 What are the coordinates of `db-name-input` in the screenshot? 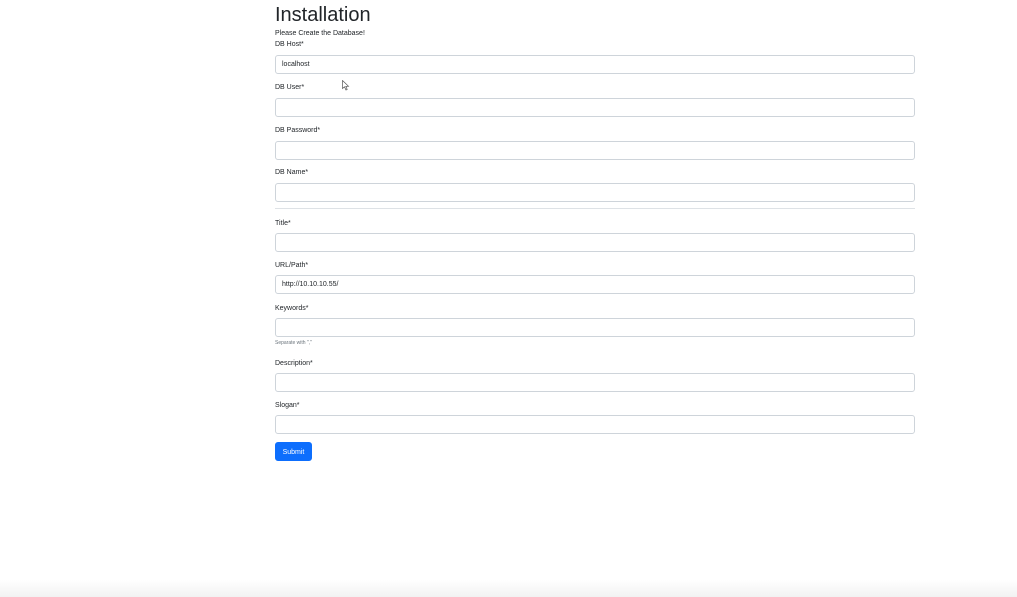 It's located at (595, 192).